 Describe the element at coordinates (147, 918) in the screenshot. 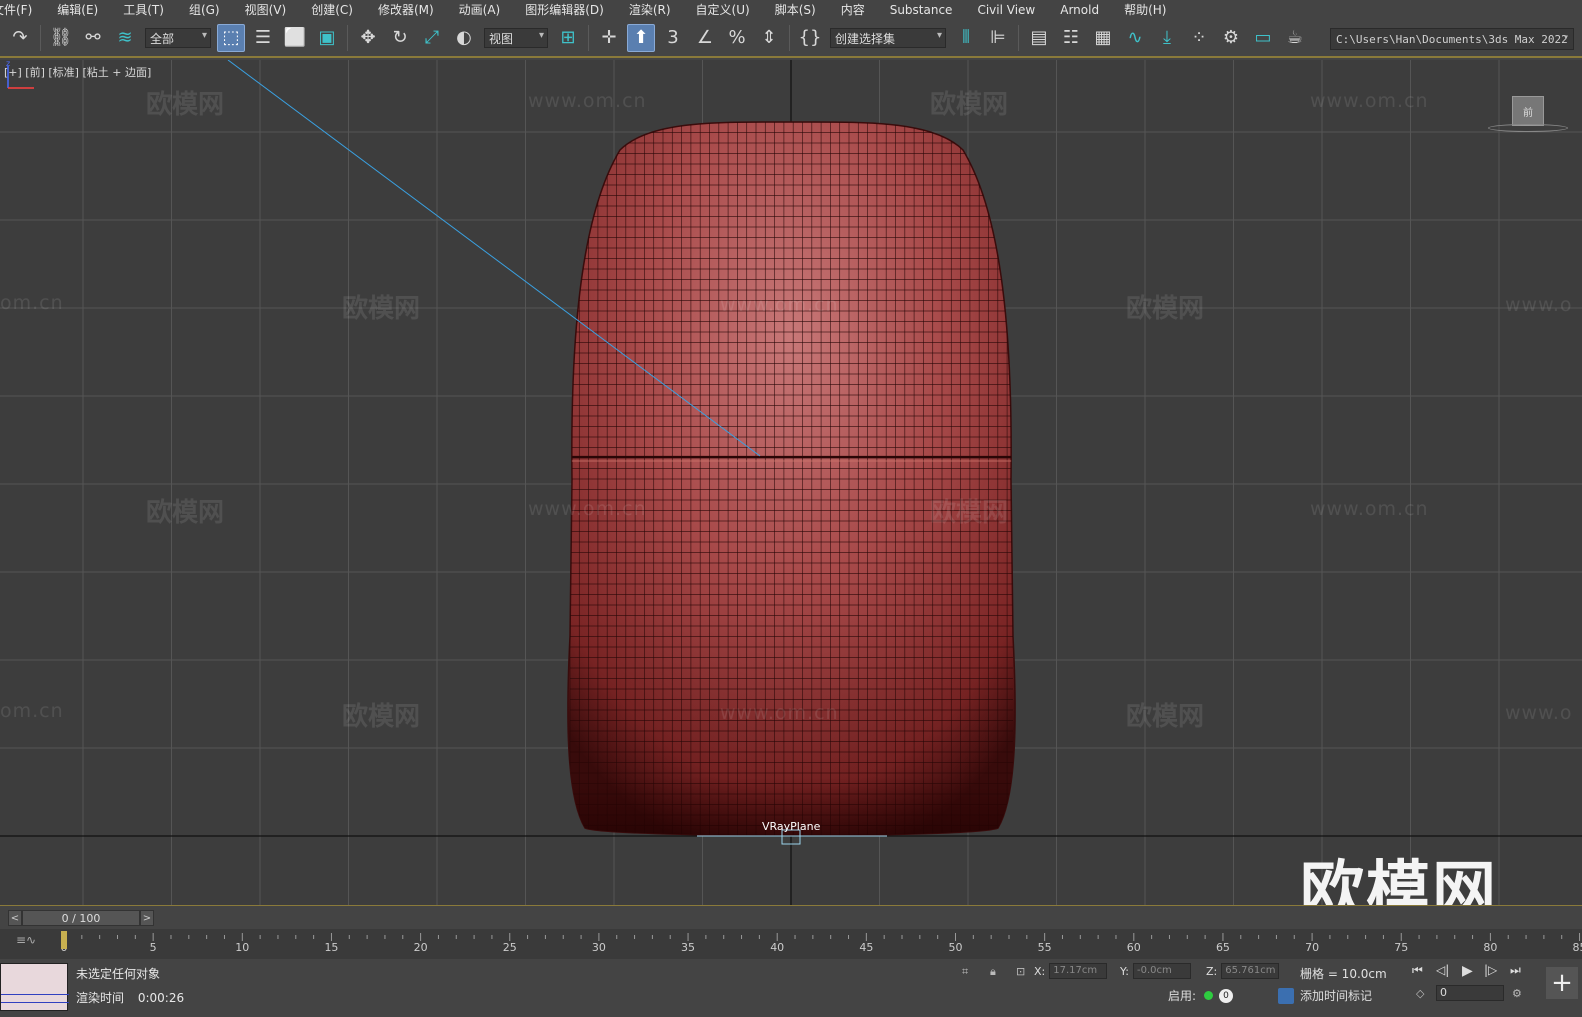

I see `time-slider-next-icon: >` at that location.